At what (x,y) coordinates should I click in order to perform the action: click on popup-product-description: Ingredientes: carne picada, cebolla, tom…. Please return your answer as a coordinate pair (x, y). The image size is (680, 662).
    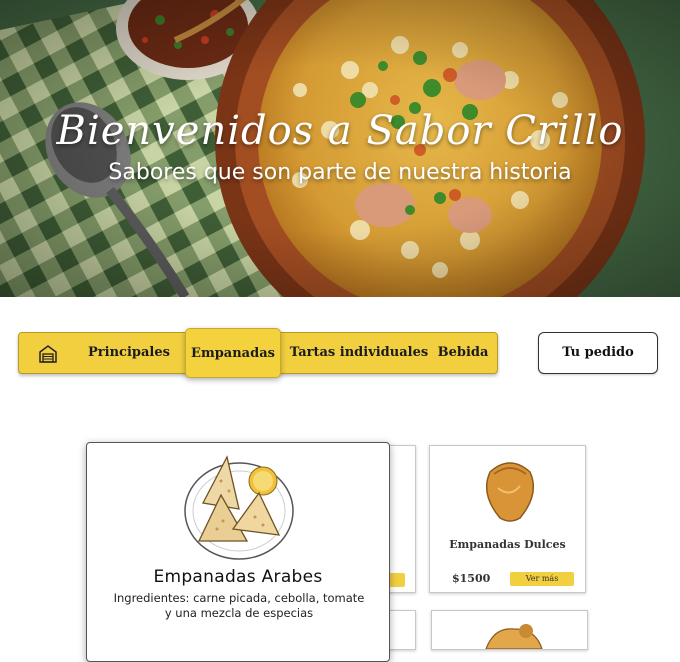
    Looking at the image, I should click on (239, 605).